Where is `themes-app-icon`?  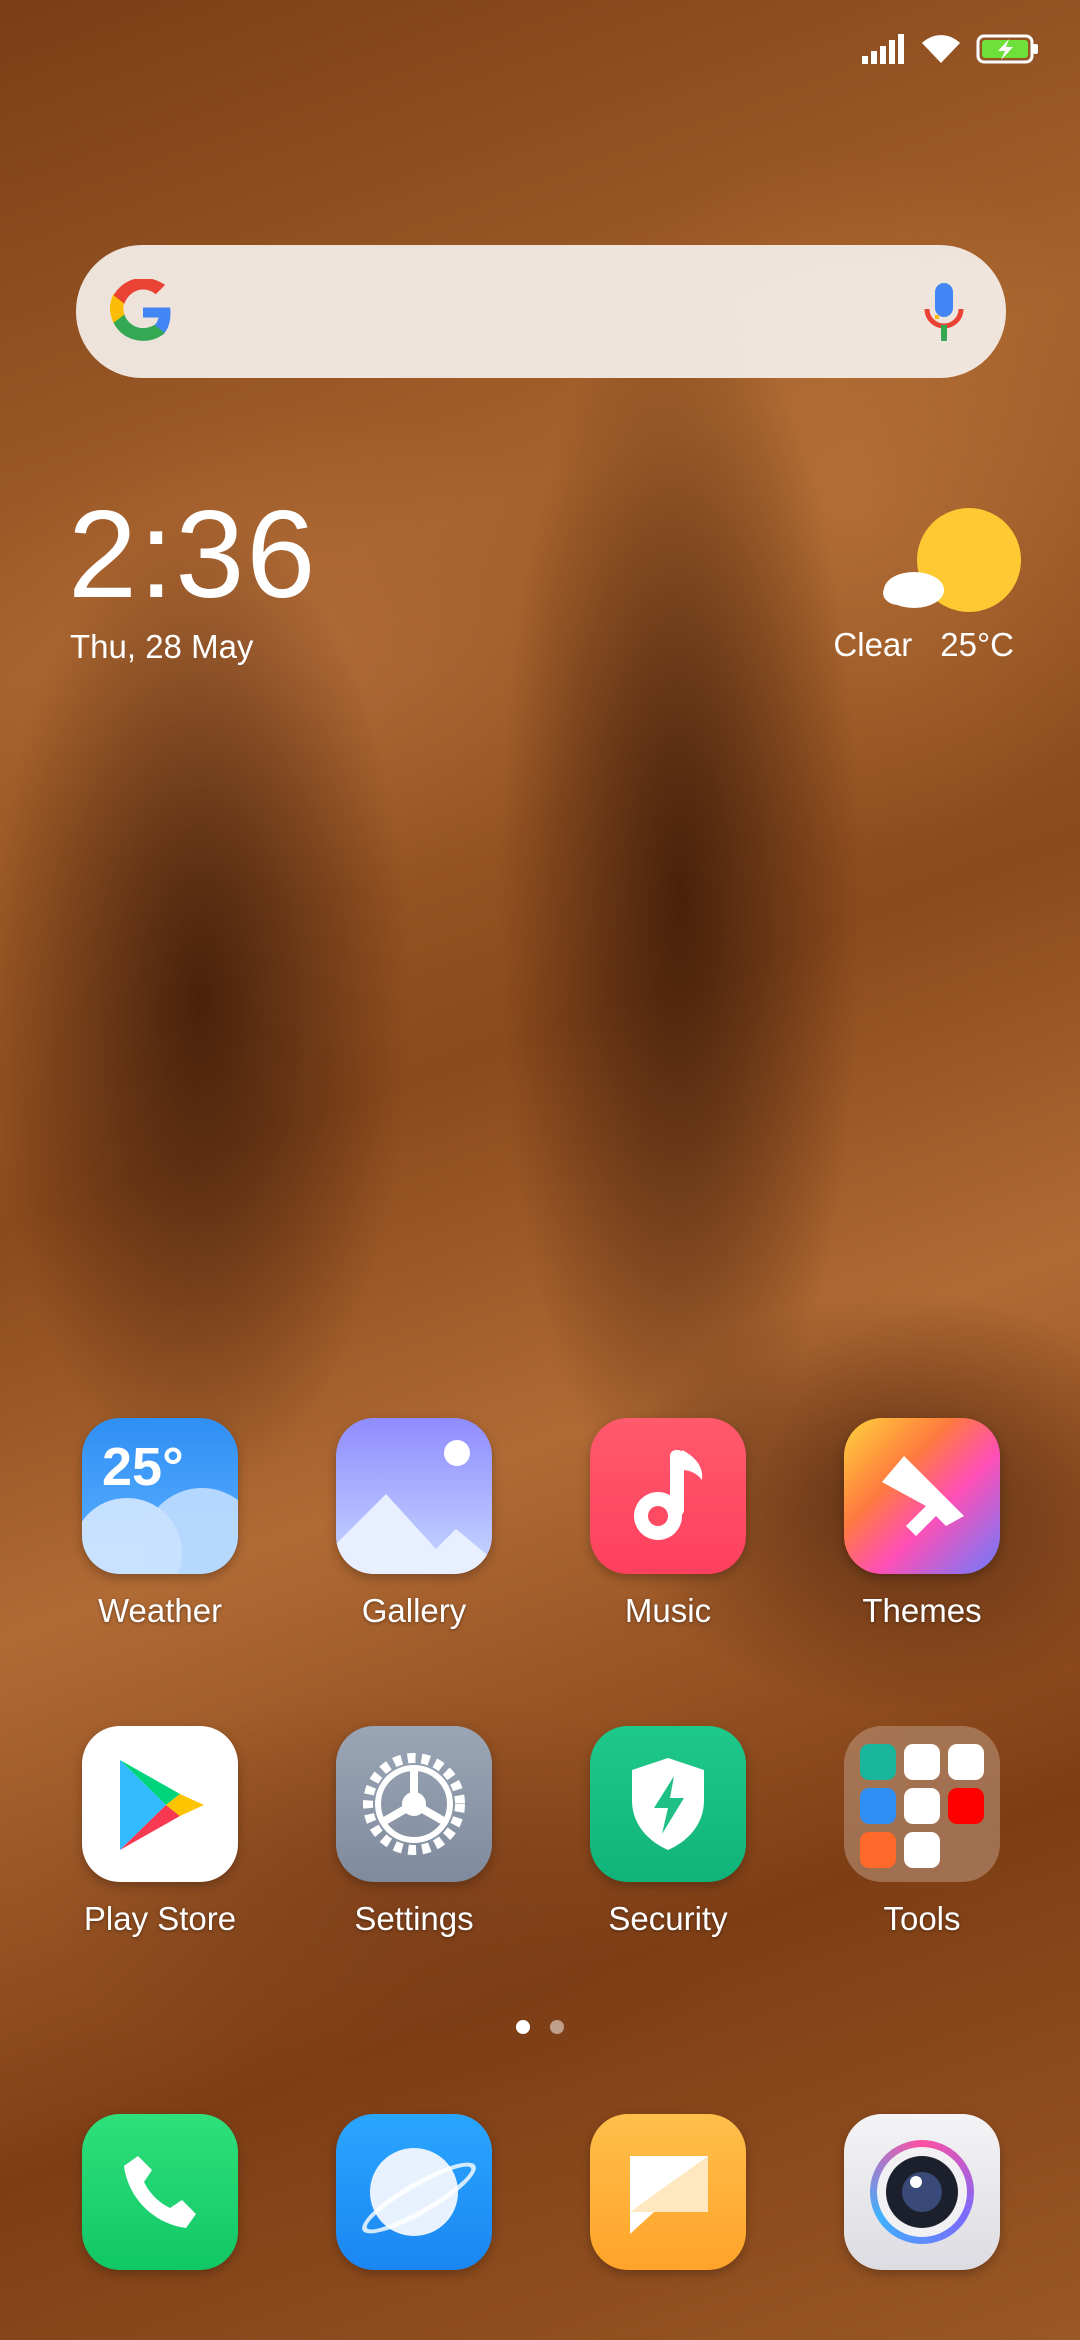 themes-app-icon is located at coordinates (922, 1496).